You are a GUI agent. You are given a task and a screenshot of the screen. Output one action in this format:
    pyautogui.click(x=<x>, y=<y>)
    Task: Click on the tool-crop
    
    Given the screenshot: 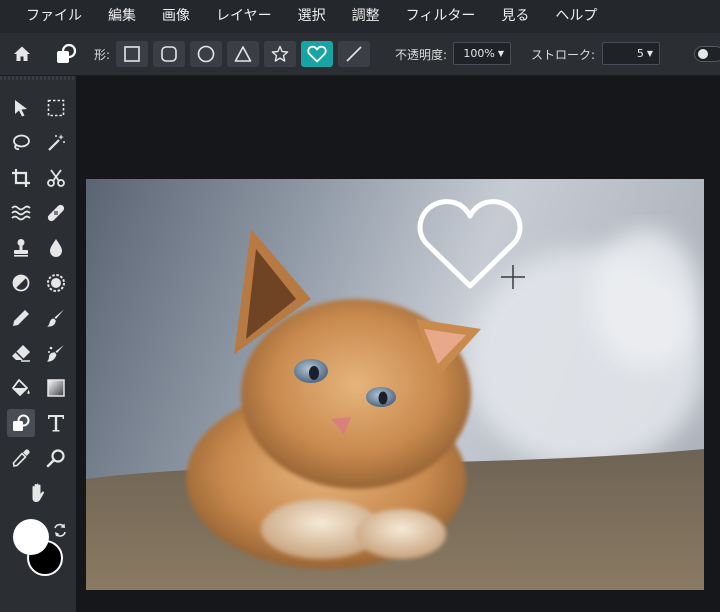 What is the action you would take?
    pyautogui.click(x=21, y=178)
    